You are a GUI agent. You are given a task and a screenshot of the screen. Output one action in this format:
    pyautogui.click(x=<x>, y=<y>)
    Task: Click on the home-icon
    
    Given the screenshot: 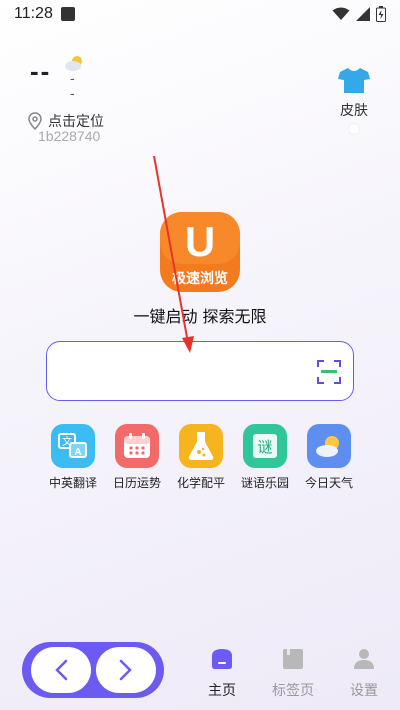 What is the action you would take?
    pyautogui.click(x=222, y=659)
    